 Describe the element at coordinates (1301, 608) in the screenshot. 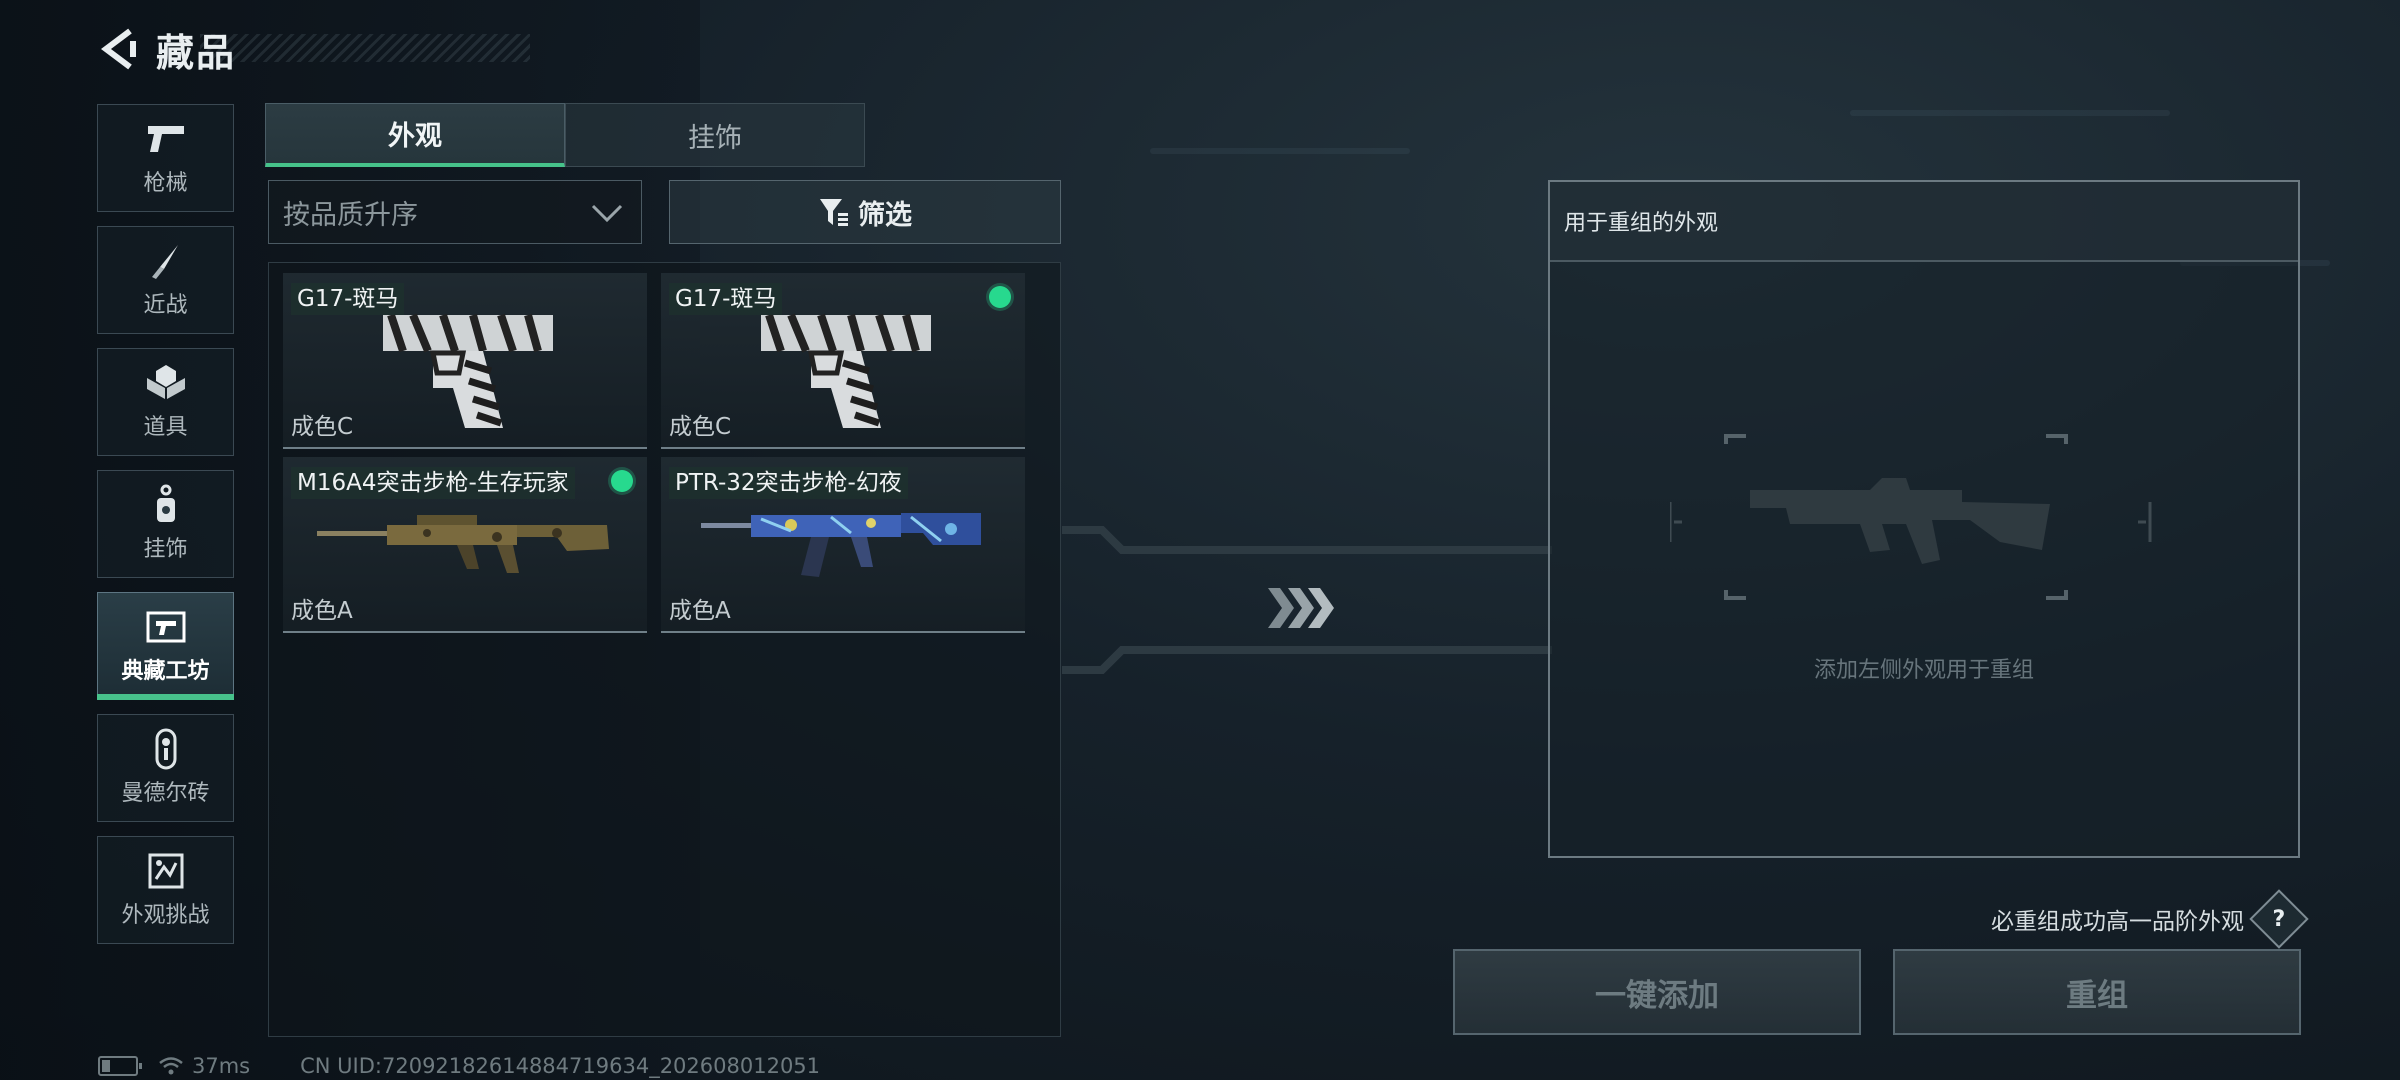

I see `chevrons-right-icon` at that location.